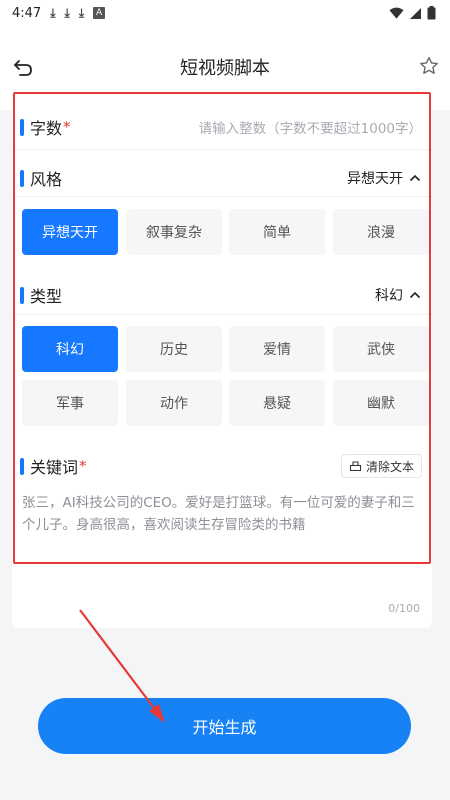 The height and width of the screenshot is (800, 450). What do you see at coordinates (222, 466) in the screenshot?
I see `keywords-row: 关键词 * 清除文本` at bounding box center [222, 466].